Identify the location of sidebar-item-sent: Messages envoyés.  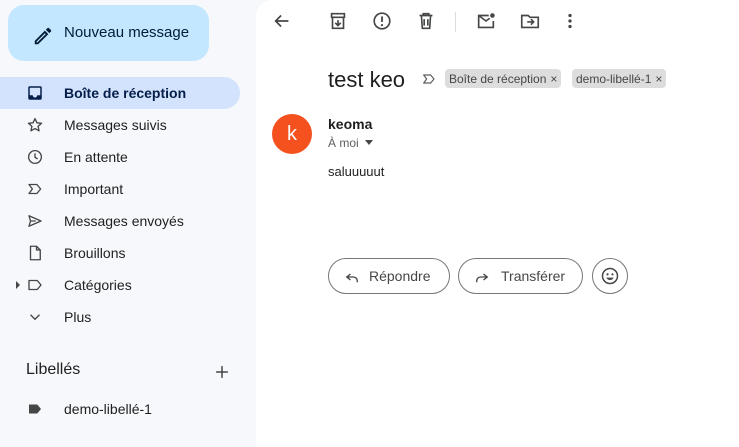
(120, 221).